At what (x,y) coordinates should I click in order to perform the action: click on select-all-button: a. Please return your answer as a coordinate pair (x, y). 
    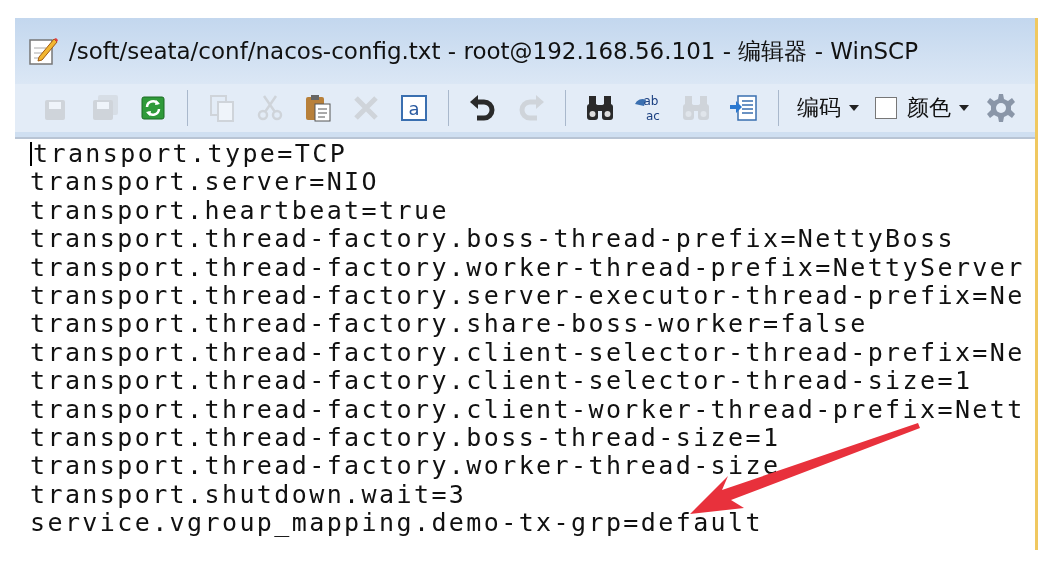
    Looking at the image, I should click on (414, 108).